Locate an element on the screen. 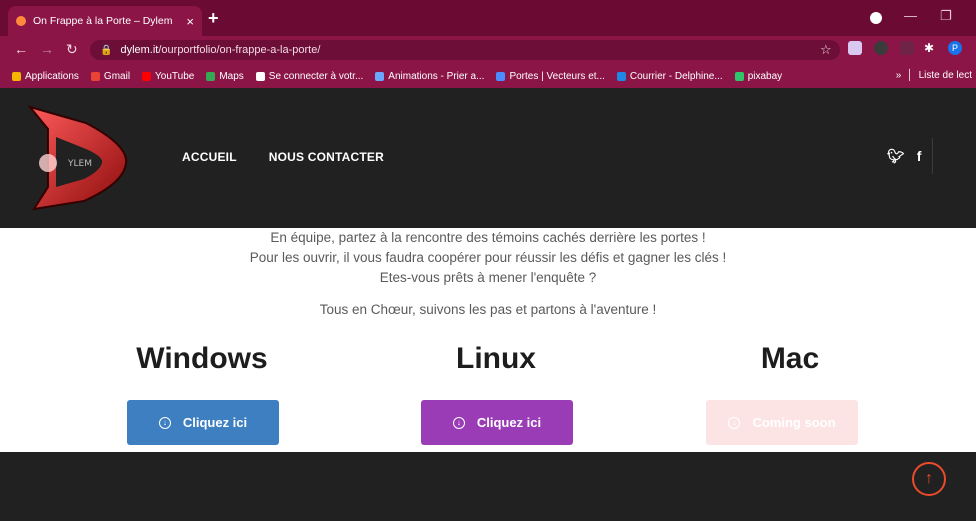 Image resolution: width=976 pixels, height=521 pixels. browser-tab: On Frappe à la Porte – Dylem × is located at coordinates (105, 21).